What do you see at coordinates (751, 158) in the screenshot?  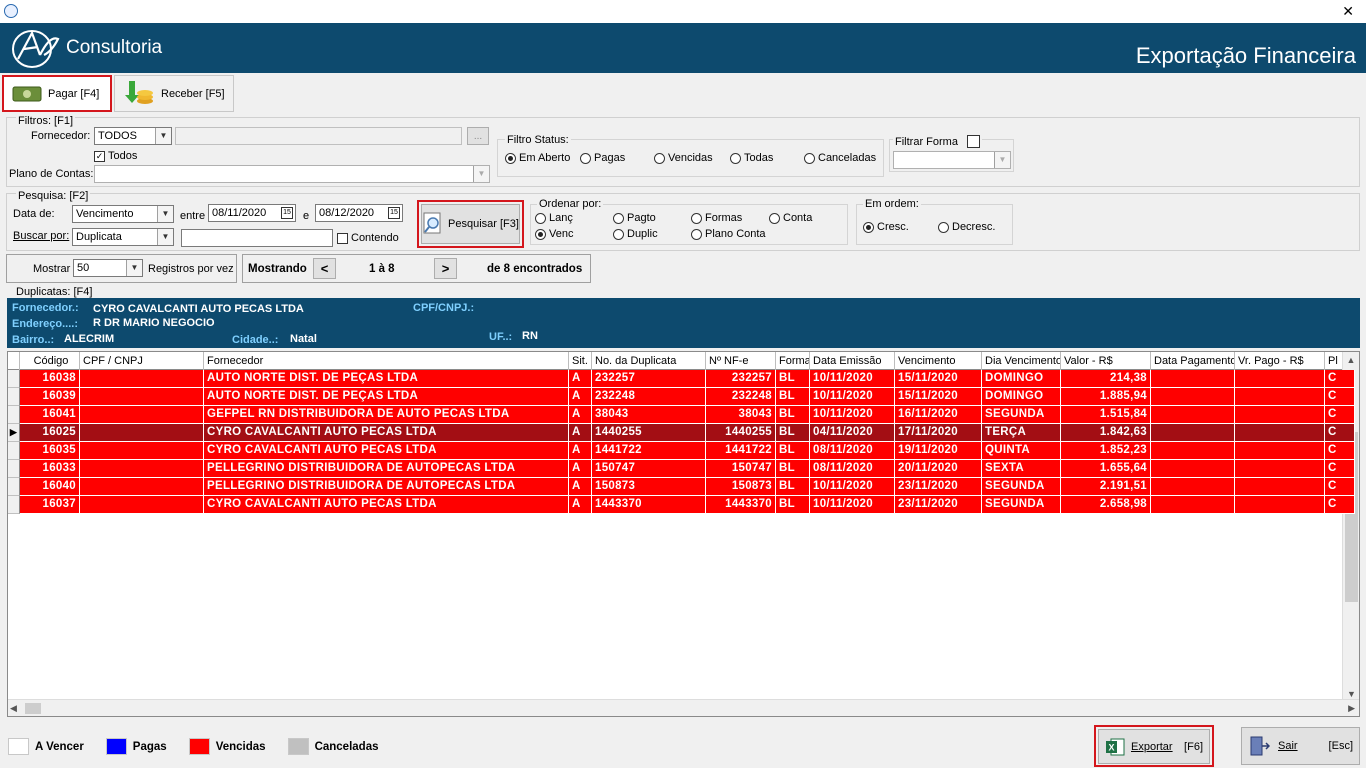 I see `status-todas: Todas` at bounding box center [751, 158].